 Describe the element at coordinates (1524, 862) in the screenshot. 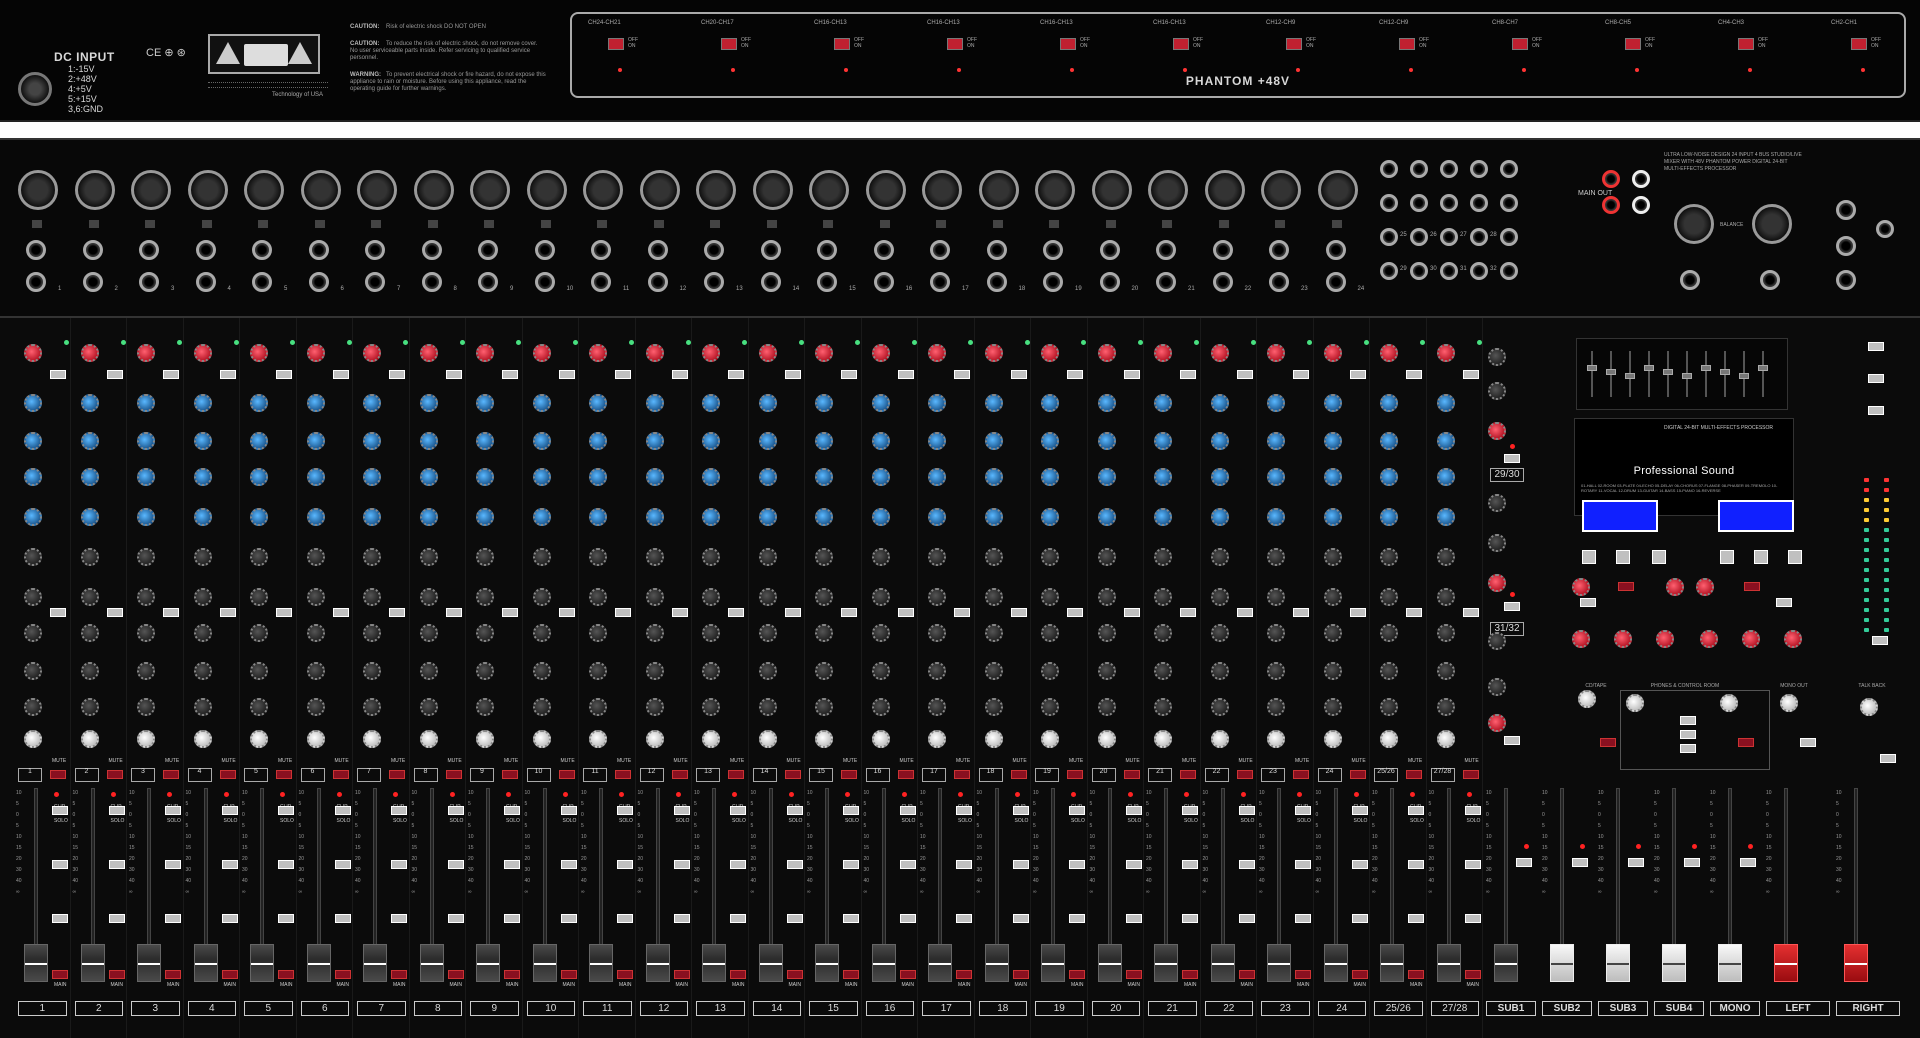

I see `bus-assign-button` at that location.